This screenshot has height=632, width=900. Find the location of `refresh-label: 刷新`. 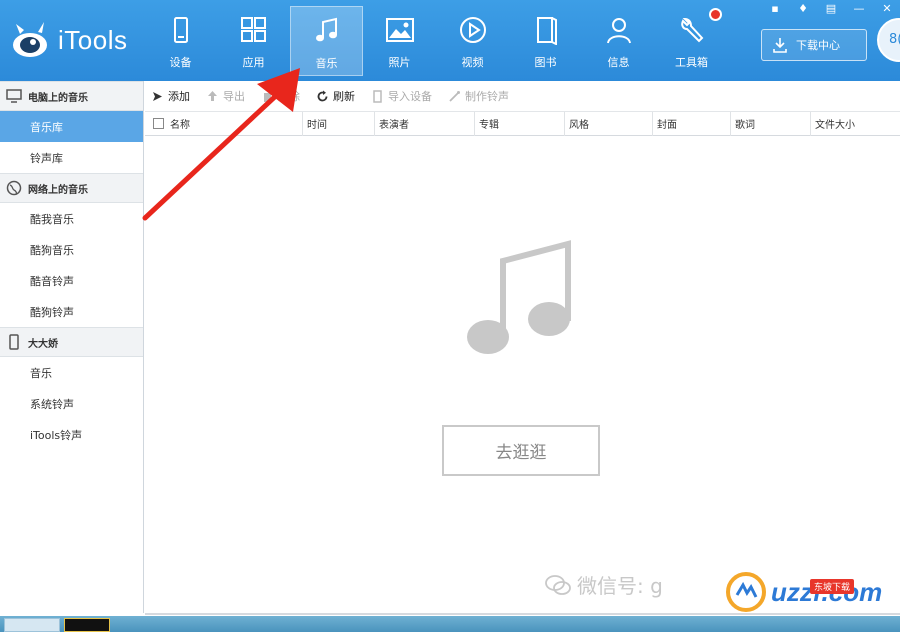

refresh-label: 刷新 is located at coordinates (344, 96).